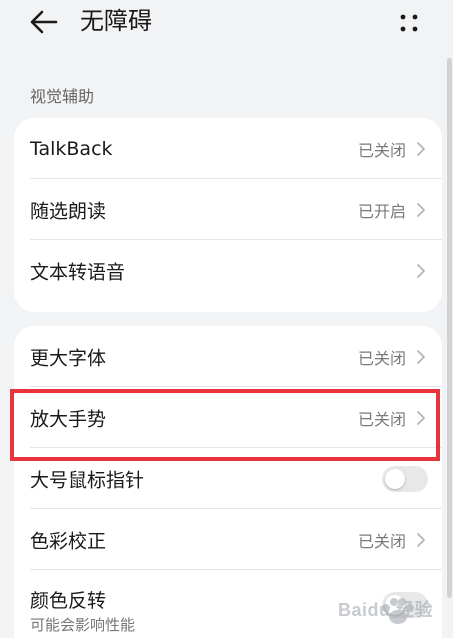 This screenshot has height=638, width=453. Describe the element at coordinates (116, 21) in the screenshot. I see `page-title: 无障碍` at that location.